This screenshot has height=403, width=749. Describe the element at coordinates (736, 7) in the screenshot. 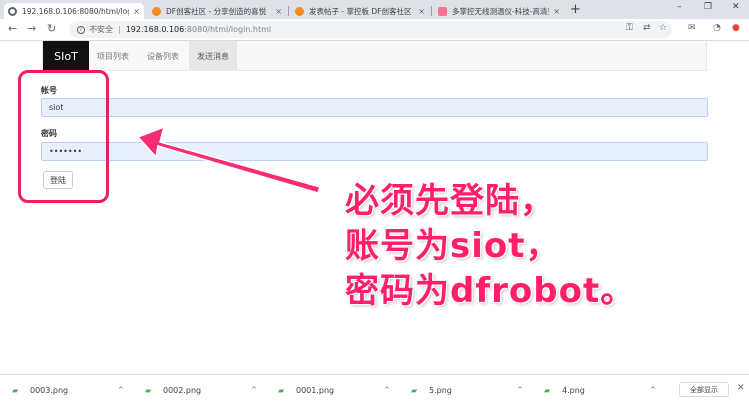

I see `close-window-button: ✕` at that location.